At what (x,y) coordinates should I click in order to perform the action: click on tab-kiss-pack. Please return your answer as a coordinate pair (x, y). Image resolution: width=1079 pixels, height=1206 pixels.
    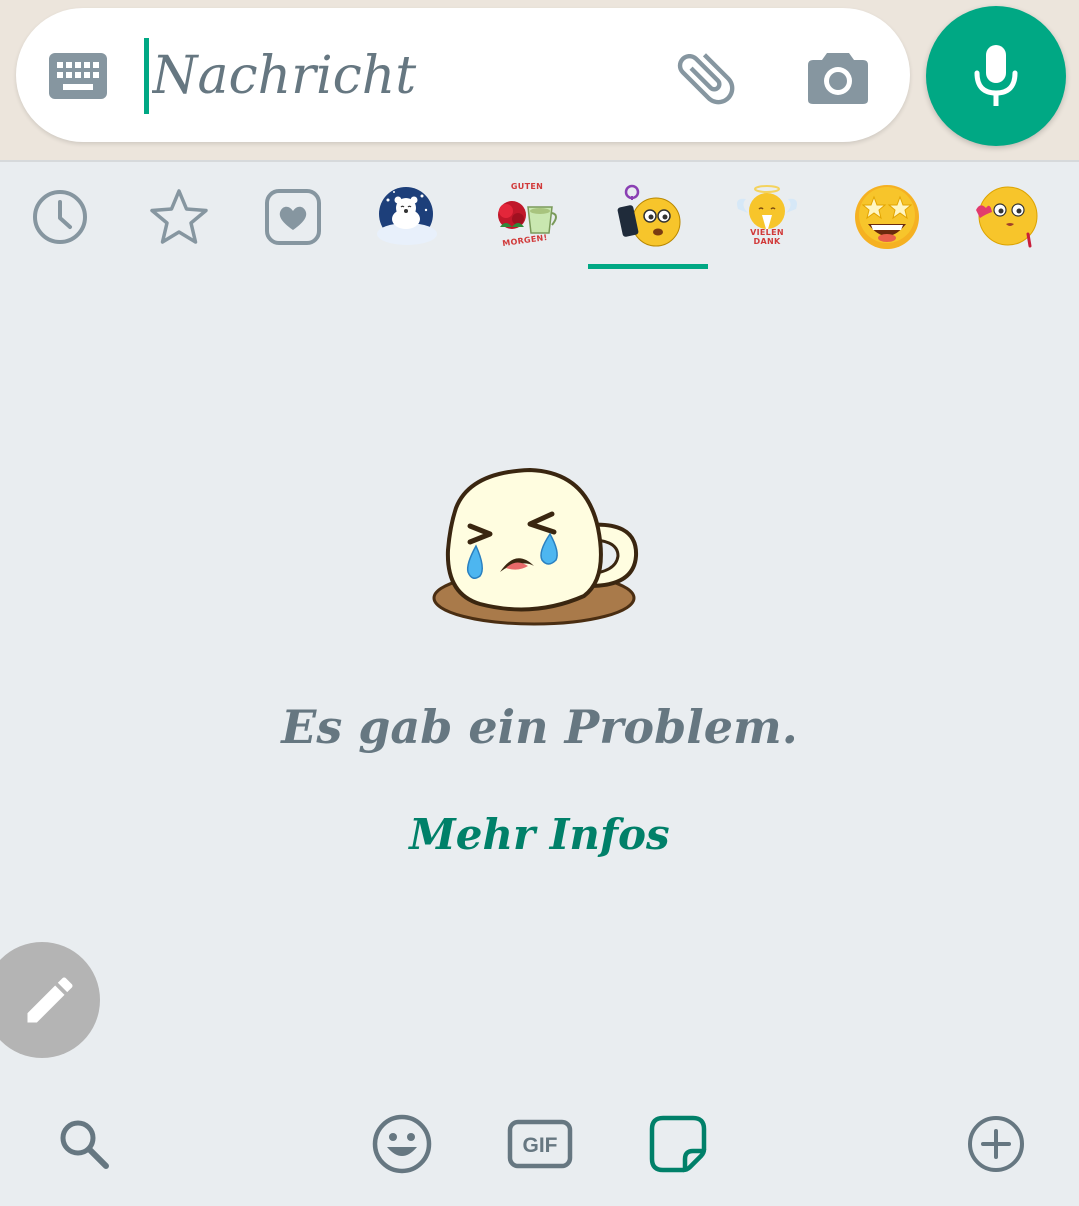
    Looking at the image, I should click on (1007, 217).